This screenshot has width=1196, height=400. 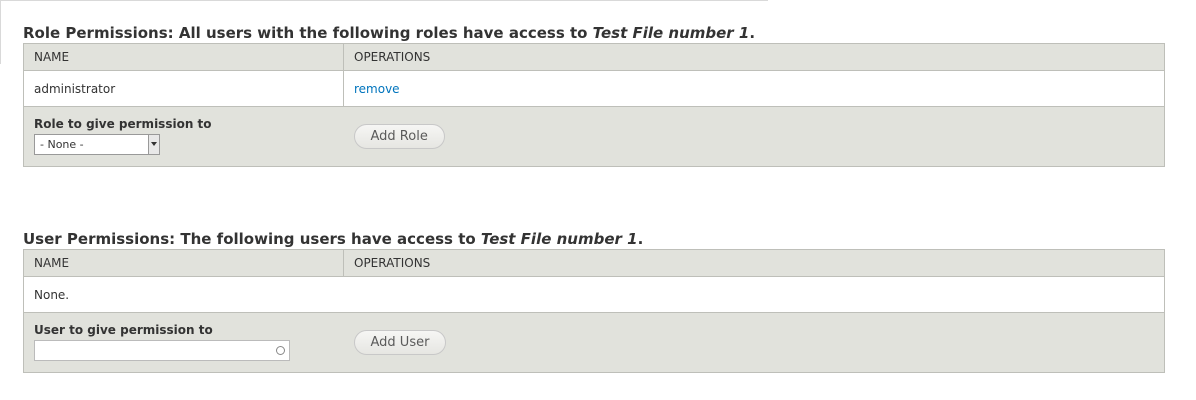 I want to click on user-caption-item: Test File number 1, so click(x=559, y=239).